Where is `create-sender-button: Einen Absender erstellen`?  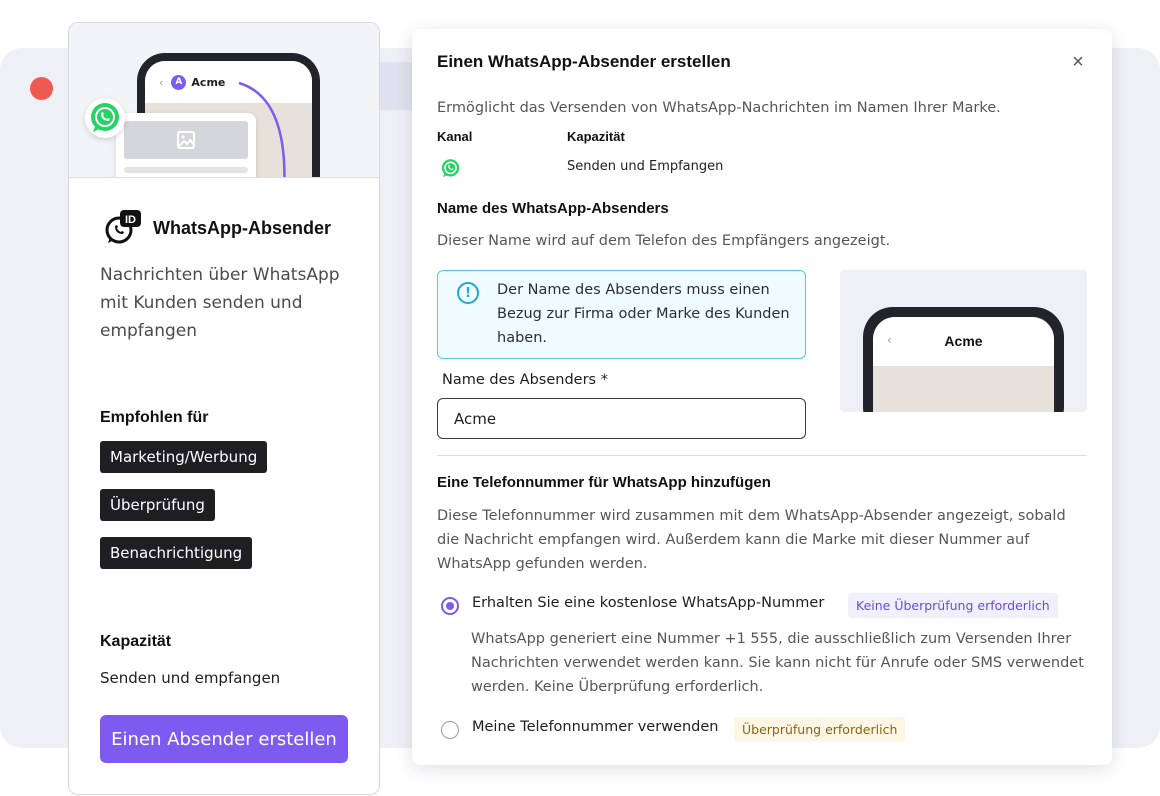 create-sender-button: Einen Absender erstellen is located at coordinates (224, 739).